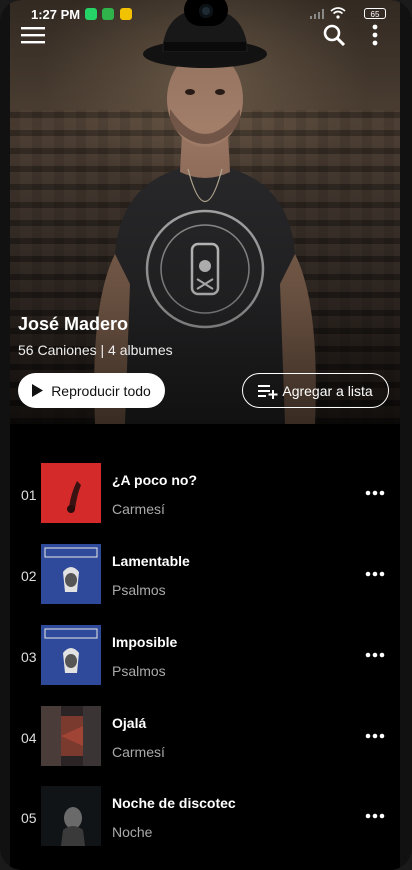  What do you see at coordinates (38, 390) in the screenshot?
I see `play-icon` at bounding box center [38, 390].